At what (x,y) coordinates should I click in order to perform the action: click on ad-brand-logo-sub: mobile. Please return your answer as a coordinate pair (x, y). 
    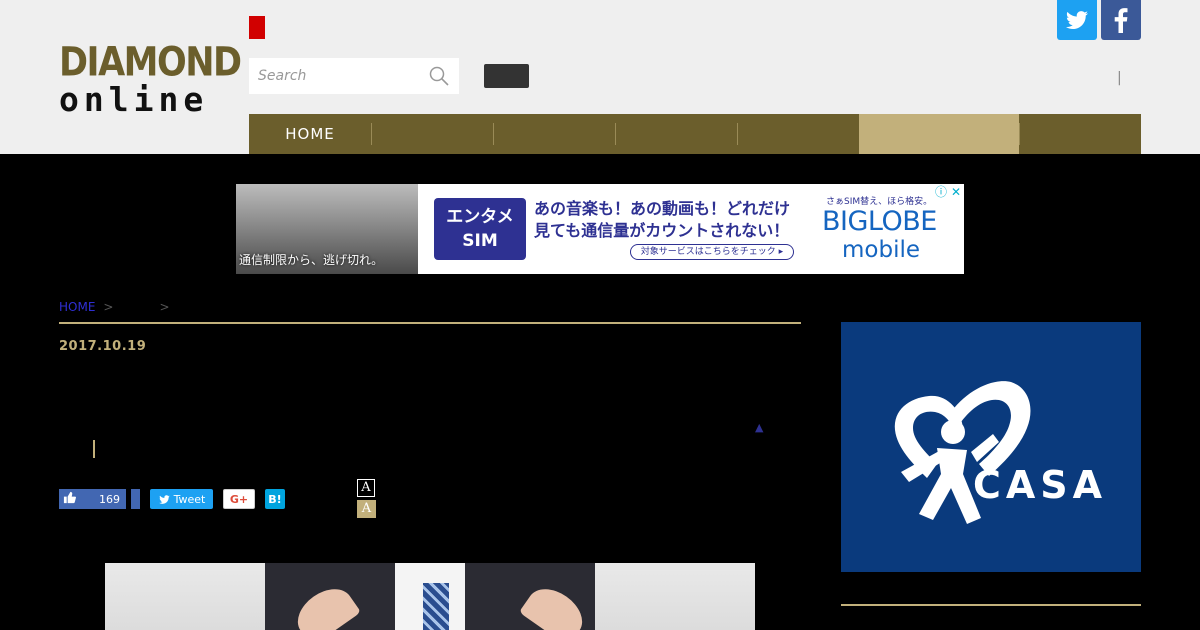
    Looking at the image, I should click on (881, 250).